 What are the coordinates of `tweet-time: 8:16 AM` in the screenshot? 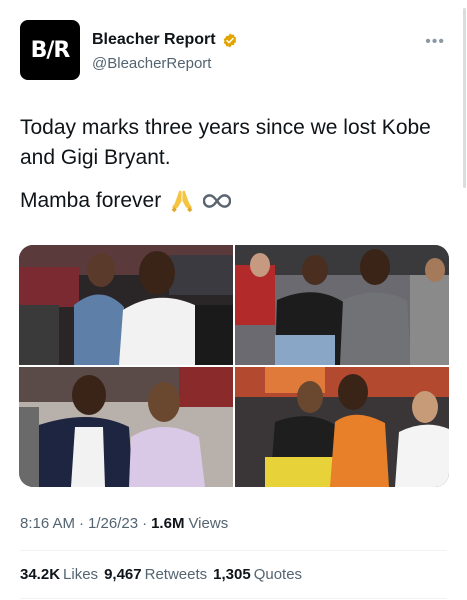 It's located at (47, 523).